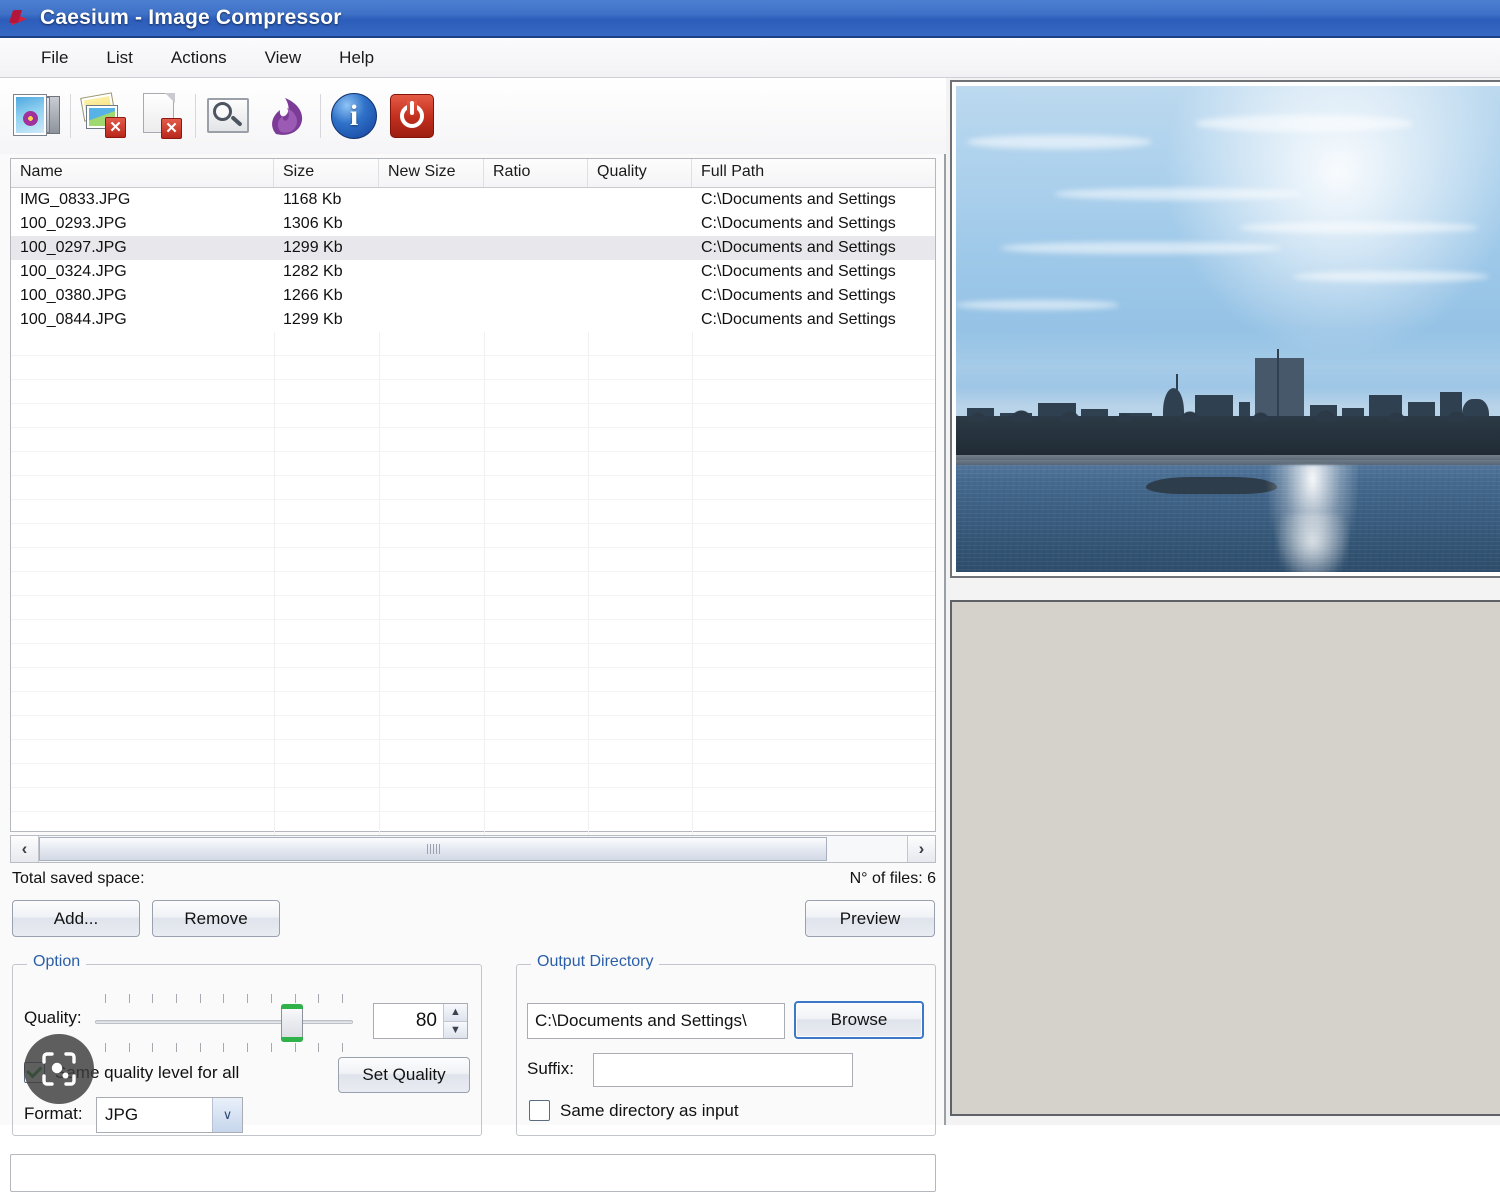  Describe the element at coordinates (73, 247) in the screenshot. I see `cell-name: 100_0297.JPG` at that location.